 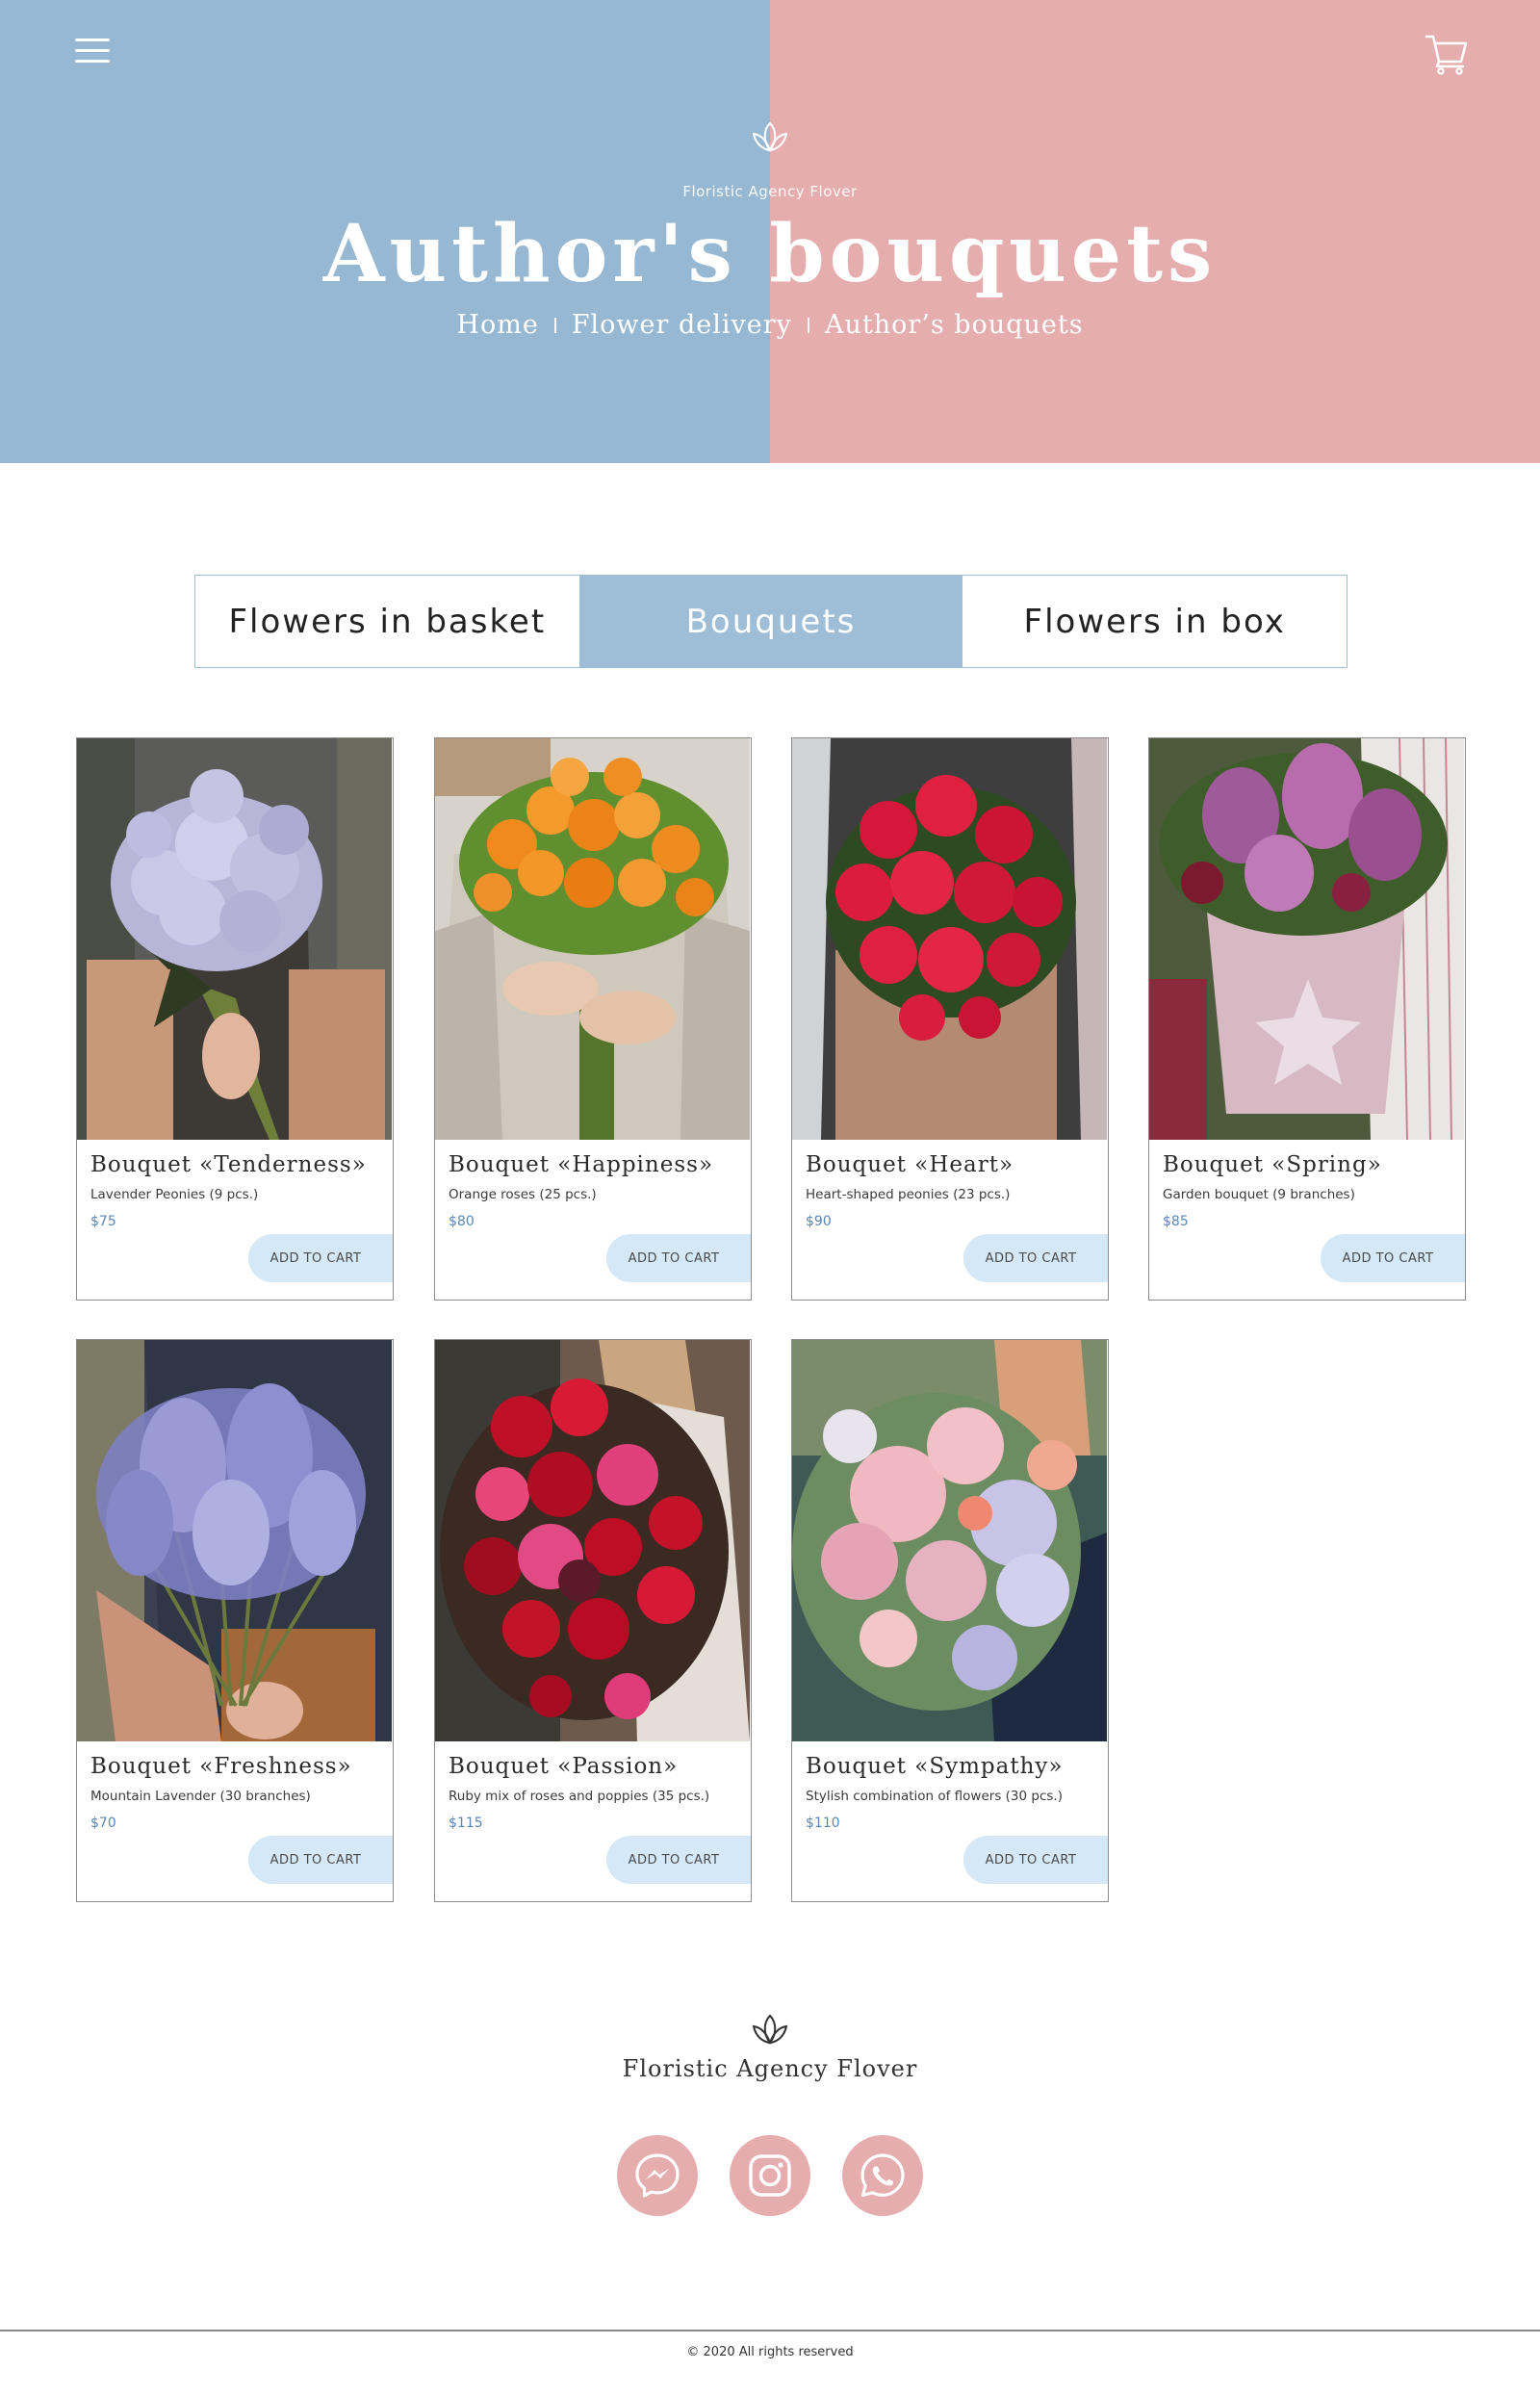 I want to click on product-image-lavender-peonies, so click(x=234, y=939).